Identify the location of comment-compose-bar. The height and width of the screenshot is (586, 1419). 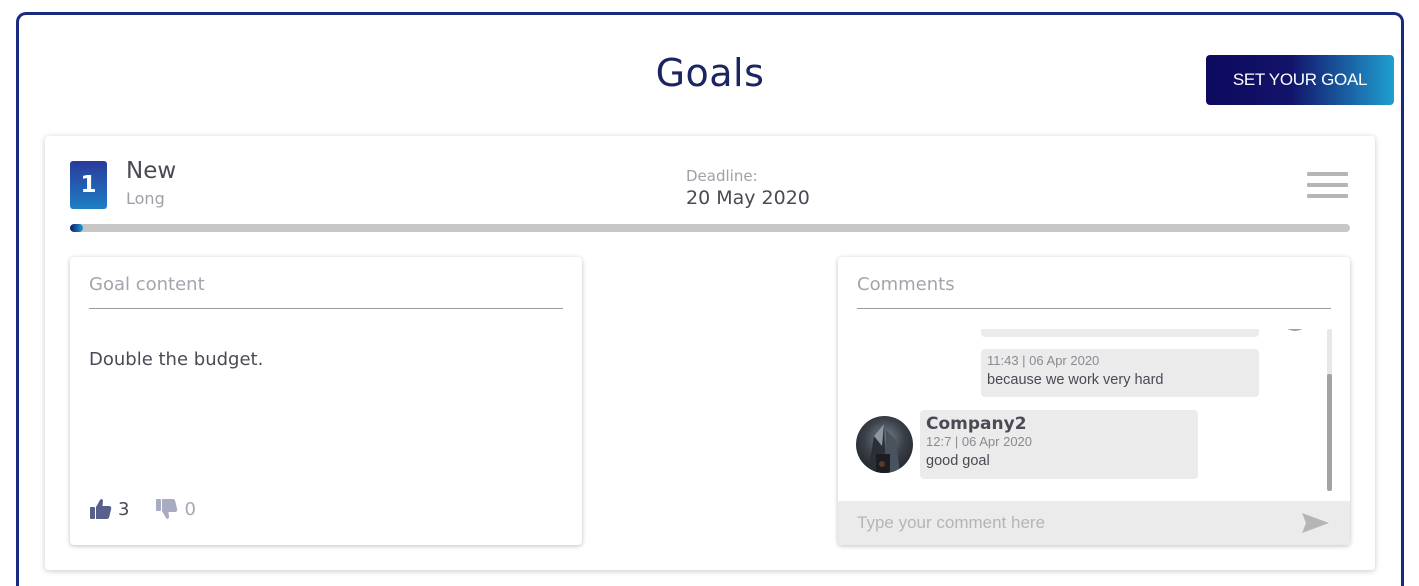
(1094, 523).